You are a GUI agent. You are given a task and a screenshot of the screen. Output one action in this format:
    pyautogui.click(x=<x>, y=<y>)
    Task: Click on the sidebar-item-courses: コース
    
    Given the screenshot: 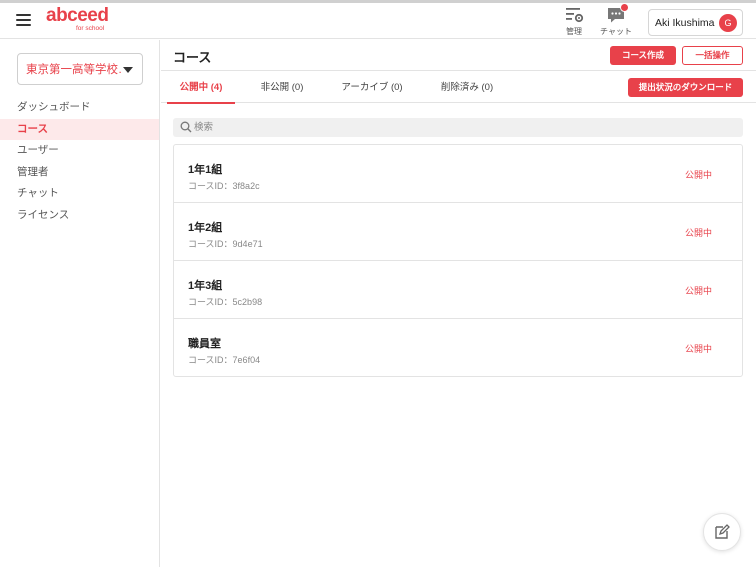 What is the action you would take?
    pyautogui.click(x=79, y=129)
    